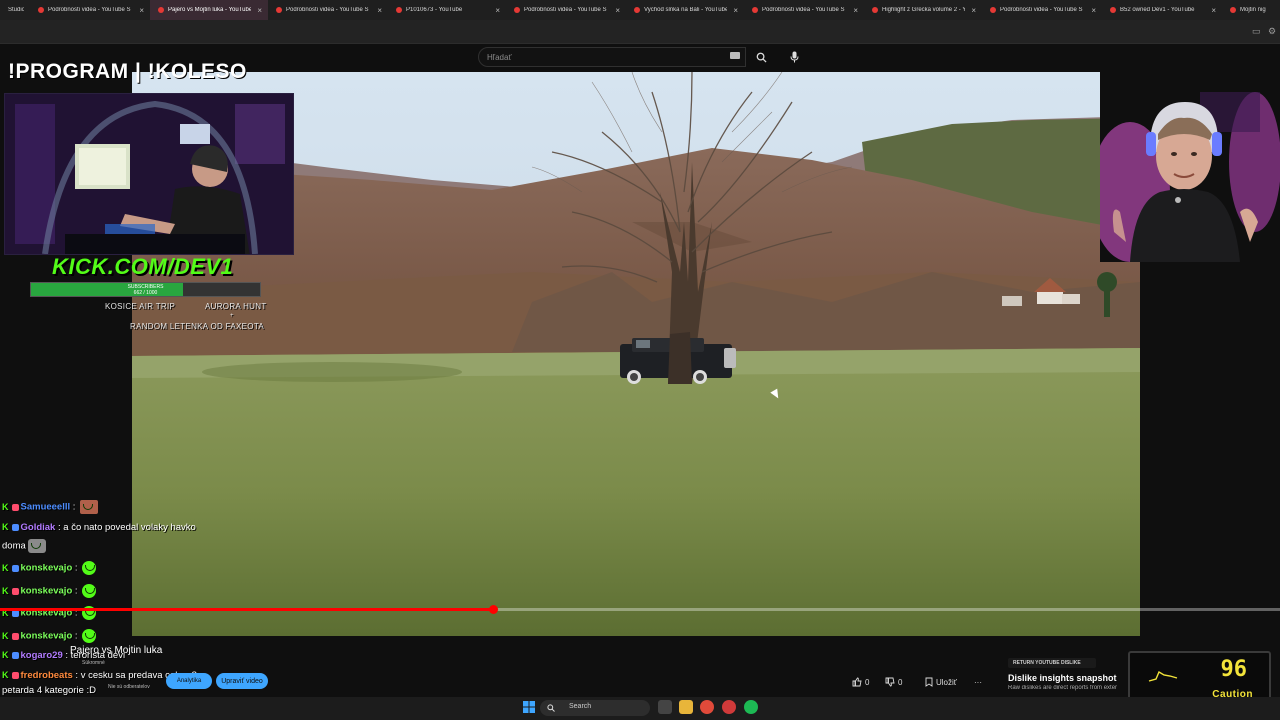 This screenshot has width=1280, height=720. What do you see at coordinates (42, 655) in the screenshot?
I see `chat-username: kogaro29` at bounding box center [42, 655].